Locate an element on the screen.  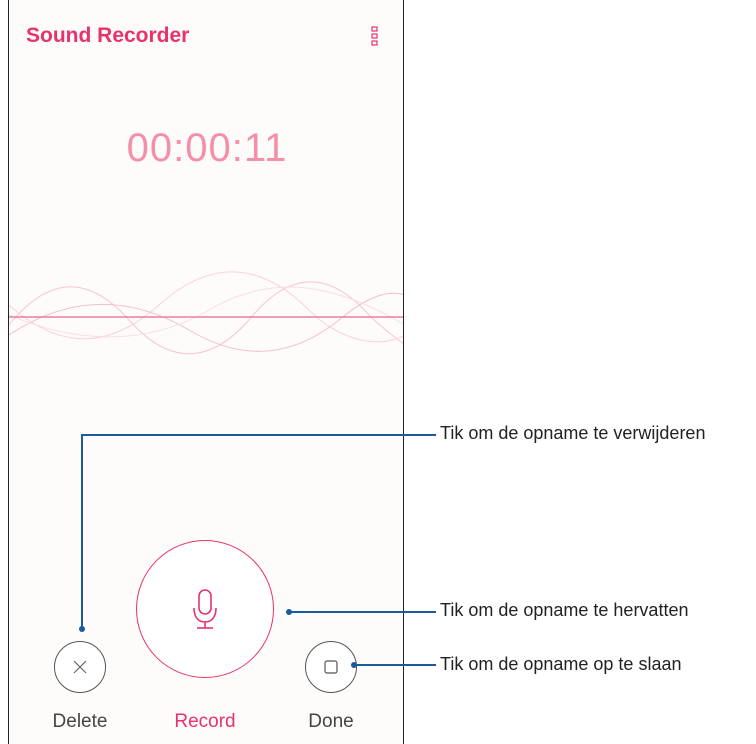
app-title: Sound Recorder is located at coordinates (108, 35).